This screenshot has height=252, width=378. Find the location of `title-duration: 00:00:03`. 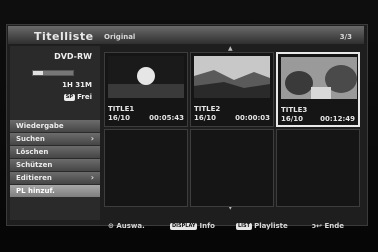

title-duration: 00:00:03 is located at coordinates (252, 118).